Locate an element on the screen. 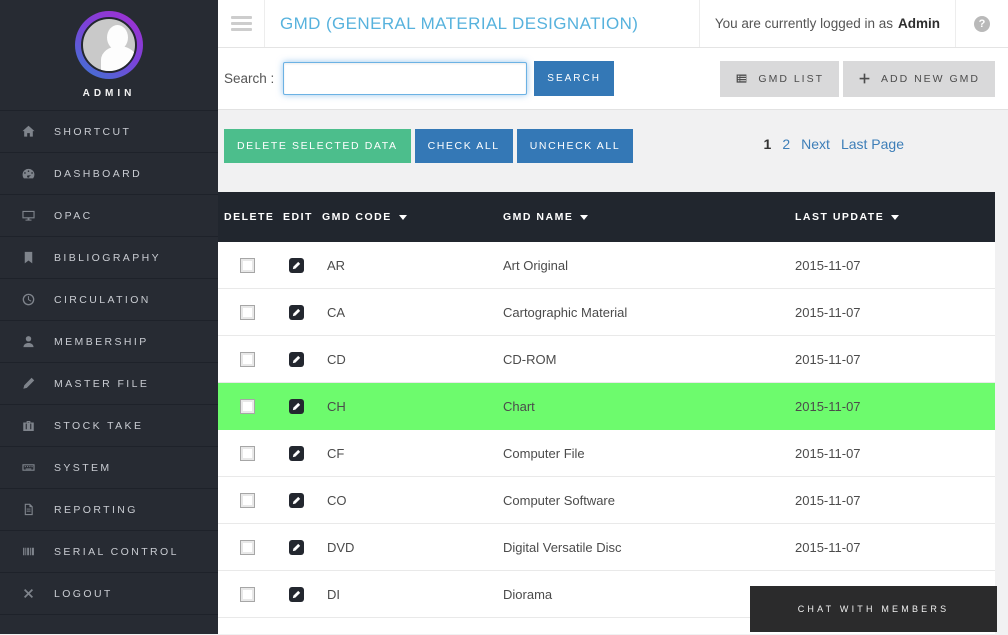 This screenshot has width=1008, height=635. sidebar-item-opac: OPAC is located at coordinates (109, 215).